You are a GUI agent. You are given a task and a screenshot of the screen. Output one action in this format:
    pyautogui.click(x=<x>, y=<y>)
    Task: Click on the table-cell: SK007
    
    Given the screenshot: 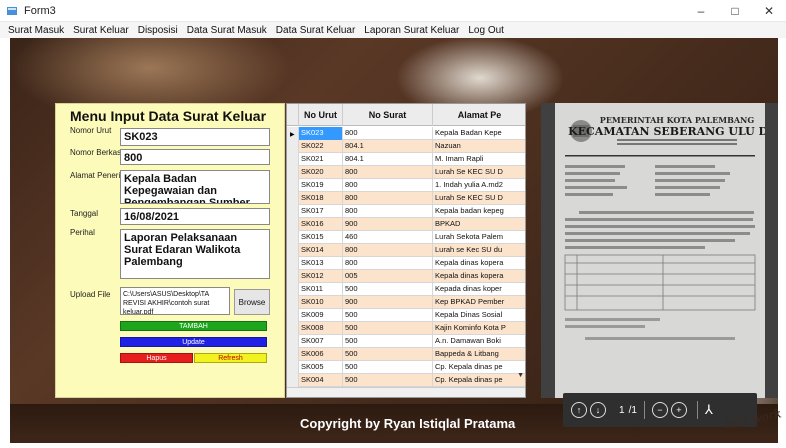 What is the action you would take?
    pyautogui.click(x=321, y=341)
    